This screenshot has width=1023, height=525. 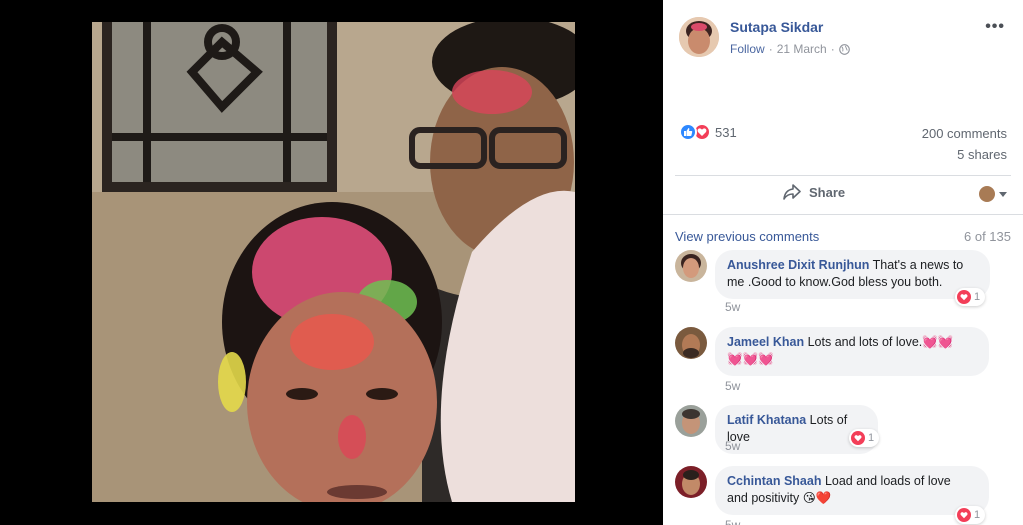 I want to click on author-name: Sutapa Sikdar, so click(x=776, y=27).